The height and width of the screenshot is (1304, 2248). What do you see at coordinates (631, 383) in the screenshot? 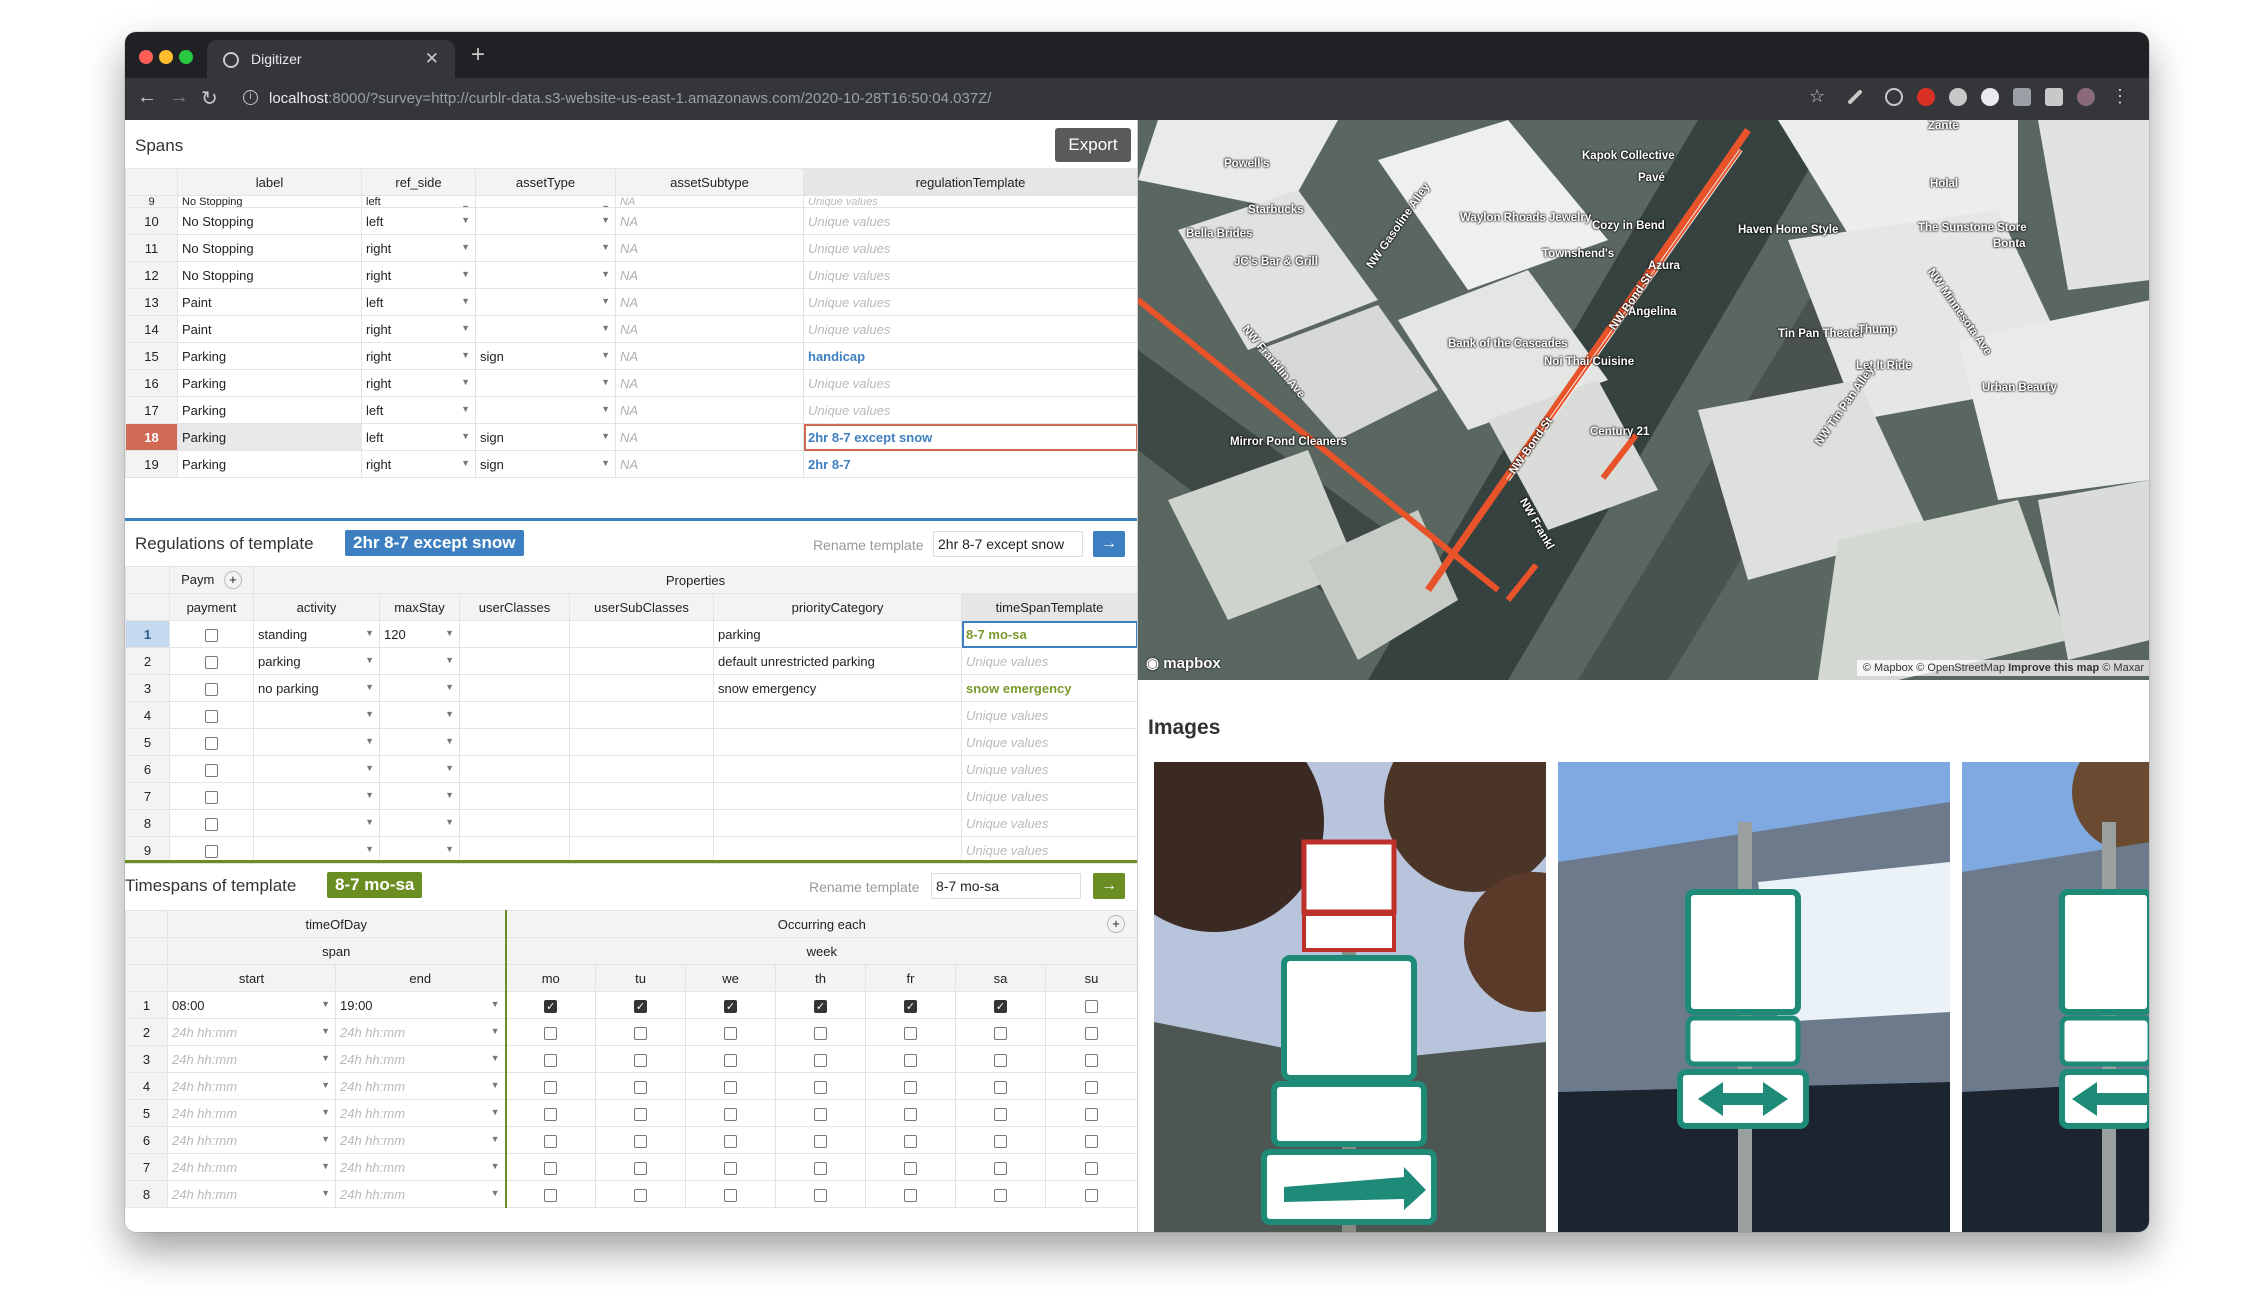
I see `span-row: 16Parkingright NAUnique values` at bounding box center [631, 383].